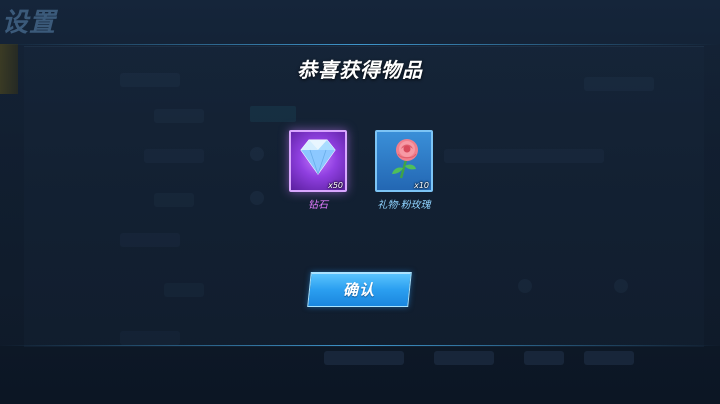 This screenshot has width=720, height=404. I want to click on reward-name-pink-rose: 礼物·粉玫瑰, so click(404, 205).